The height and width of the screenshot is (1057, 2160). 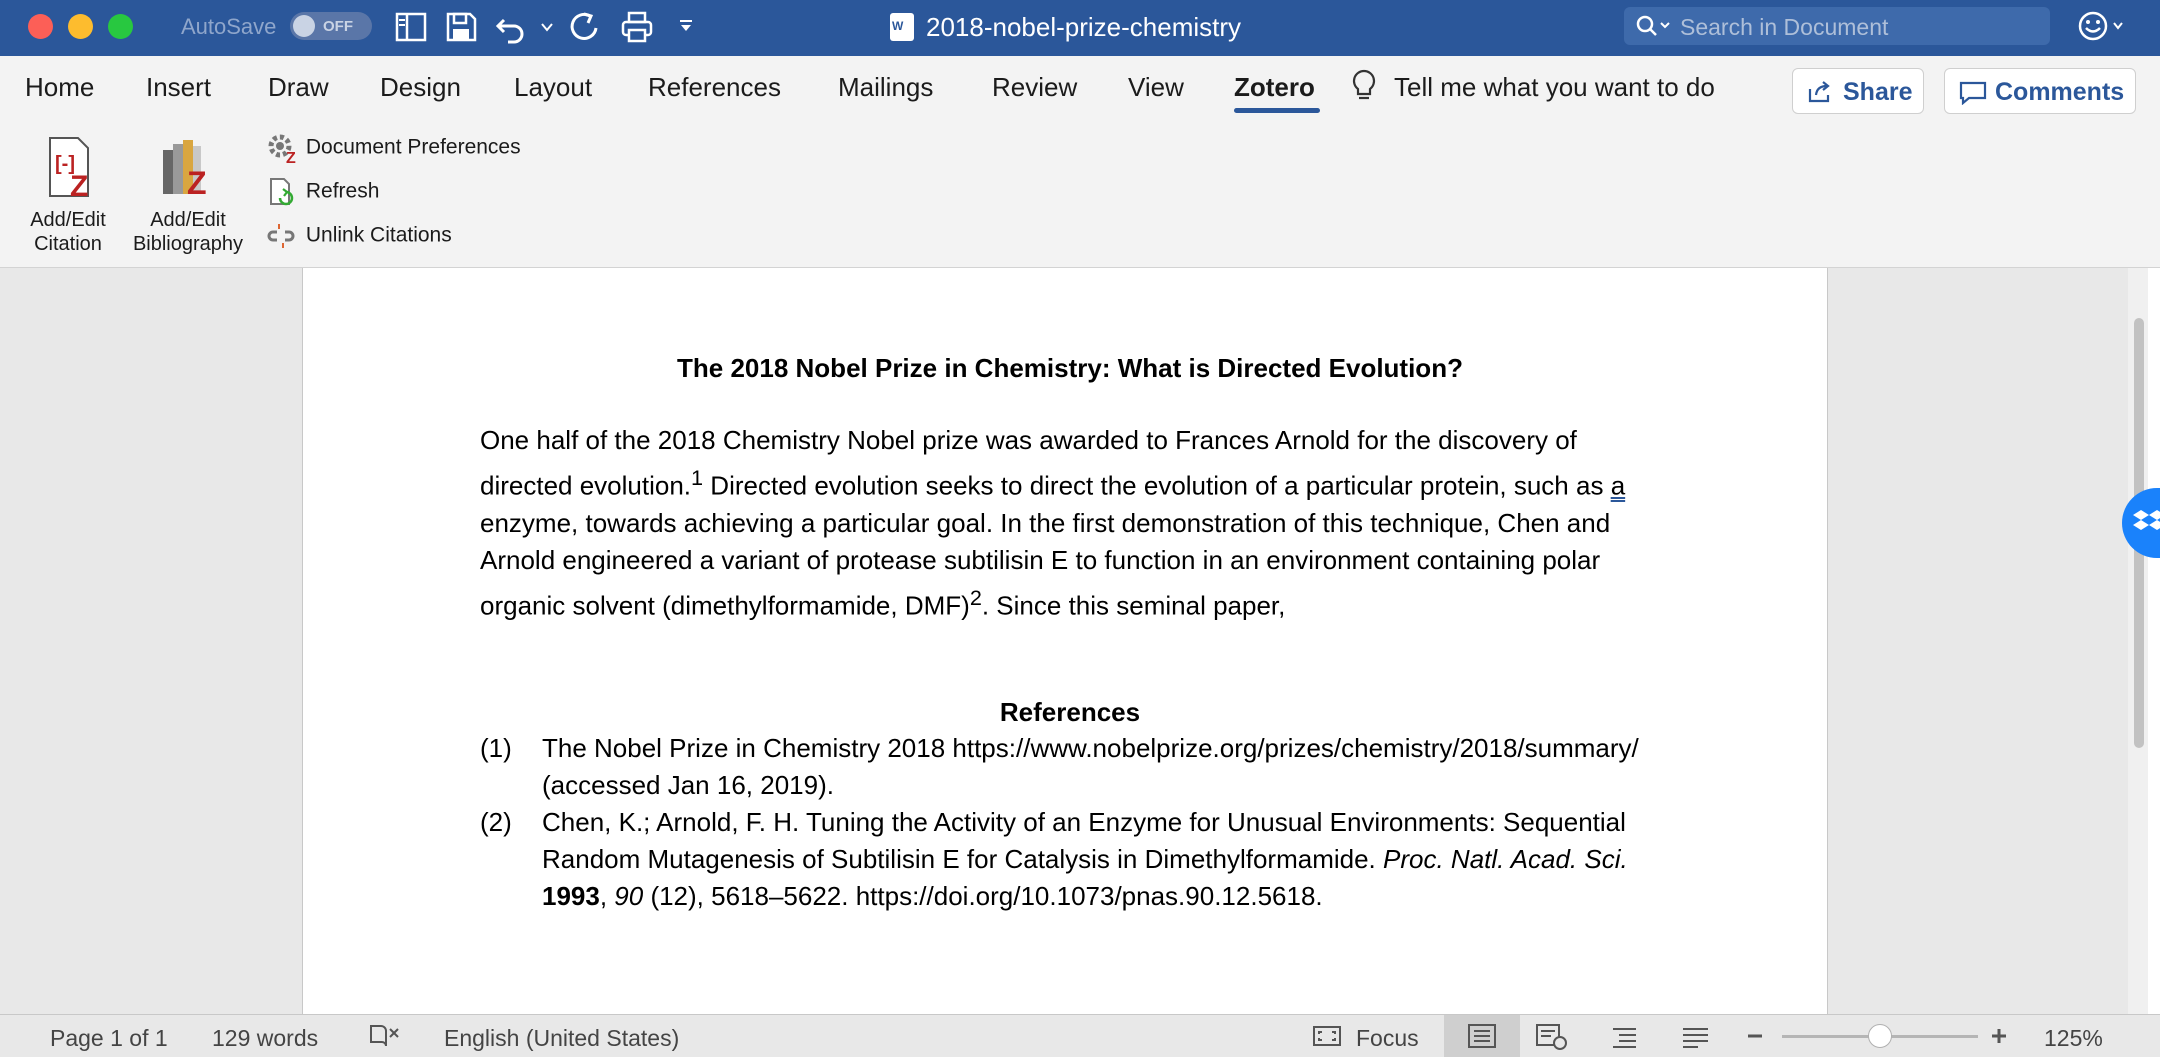 I want to click on page-count: Page 1 of 1, so click(x=109, y=1038).